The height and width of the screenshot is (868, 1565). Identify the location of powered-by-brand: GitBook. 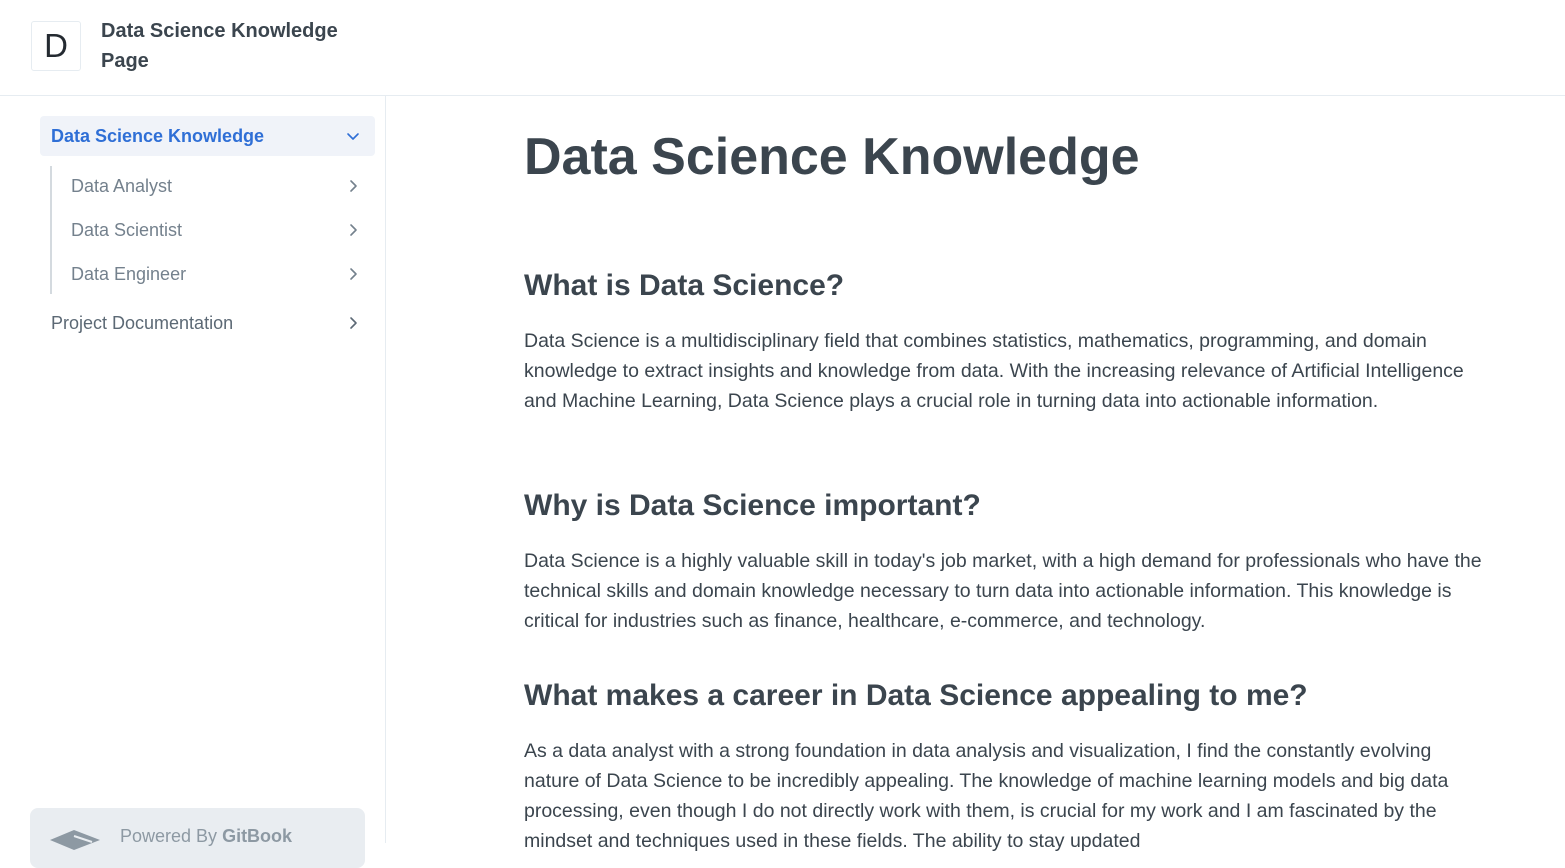
(257, 836).